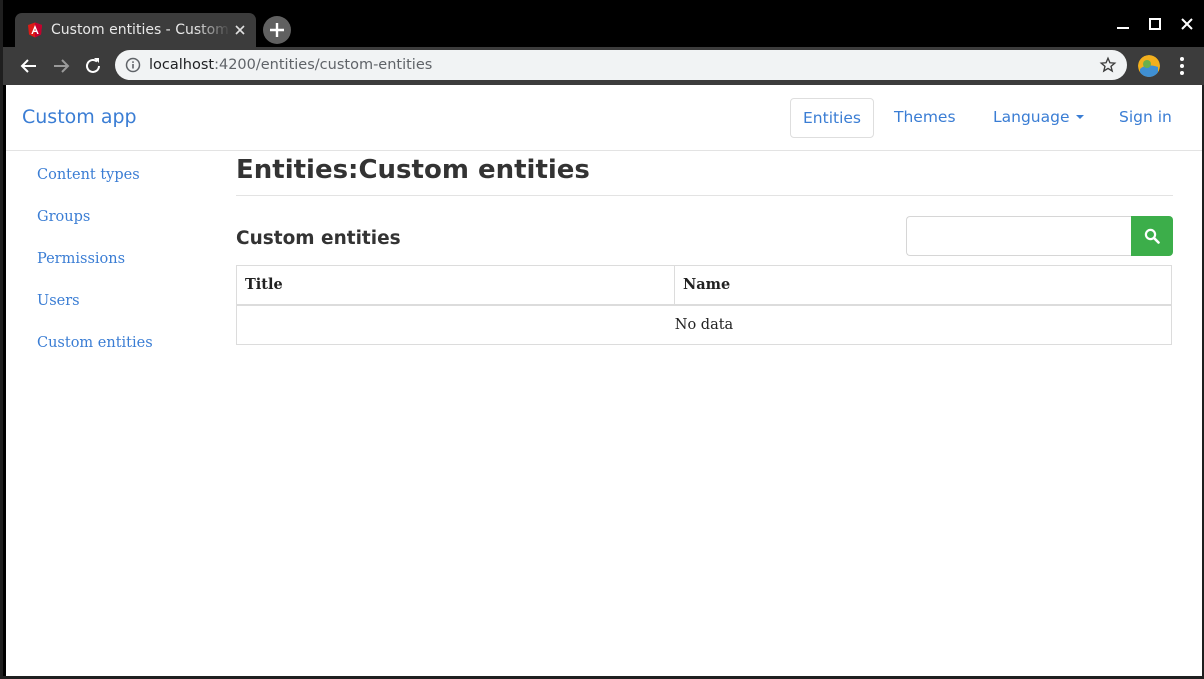 The width and height of the screenshot is (1204, 679). Describe the element at coordinates (61, 66) in the screenshot. I see `forward-icon` at that location.